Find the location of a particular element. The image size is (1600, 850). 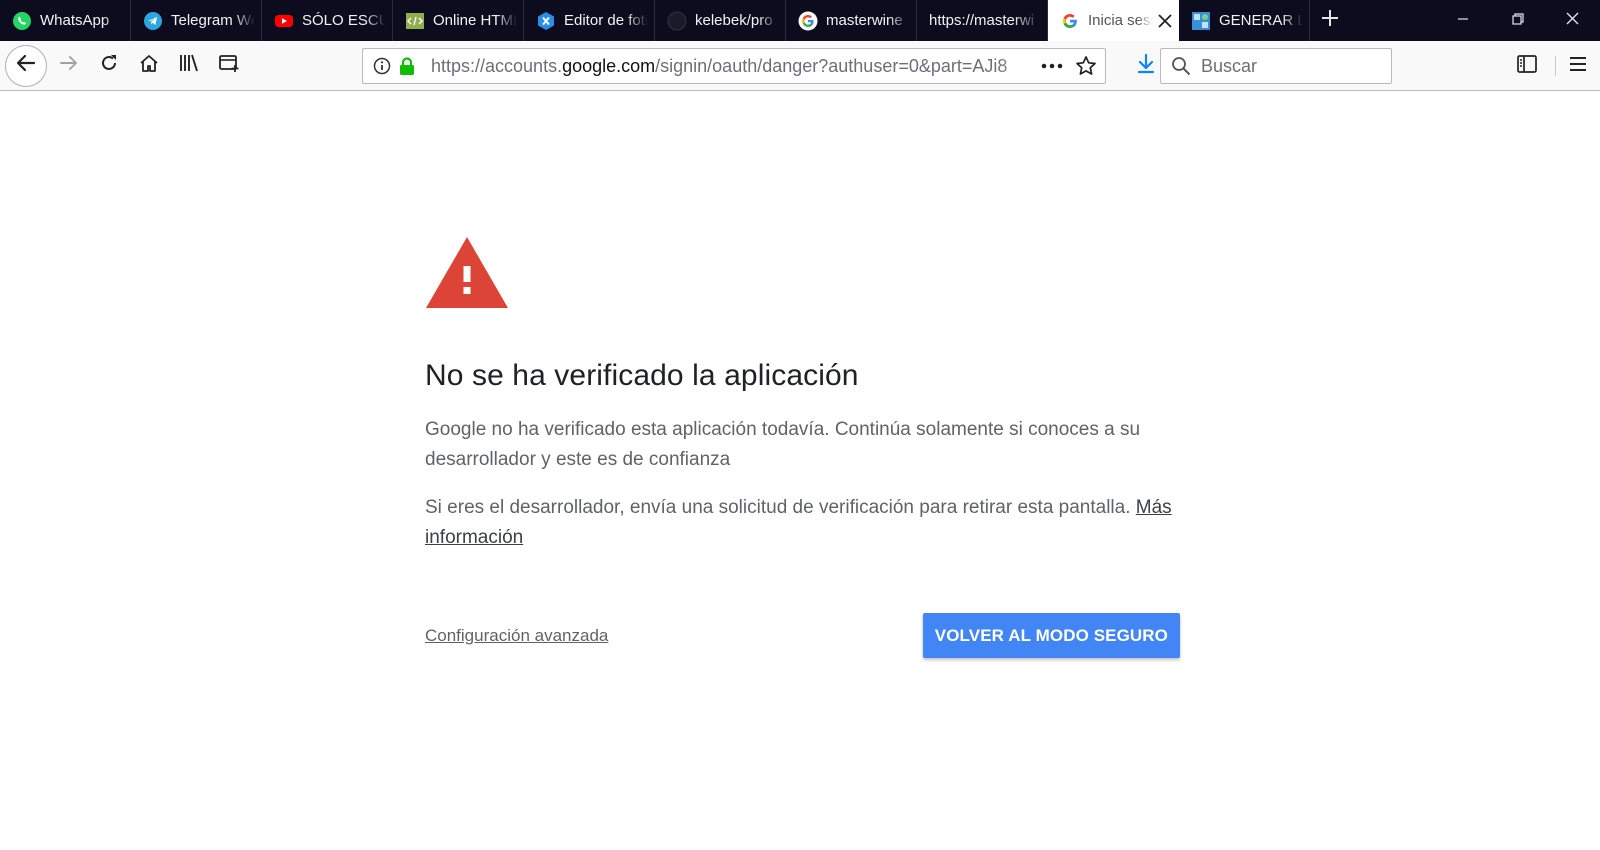

restore-icon is located at coordinates (1517, 21).